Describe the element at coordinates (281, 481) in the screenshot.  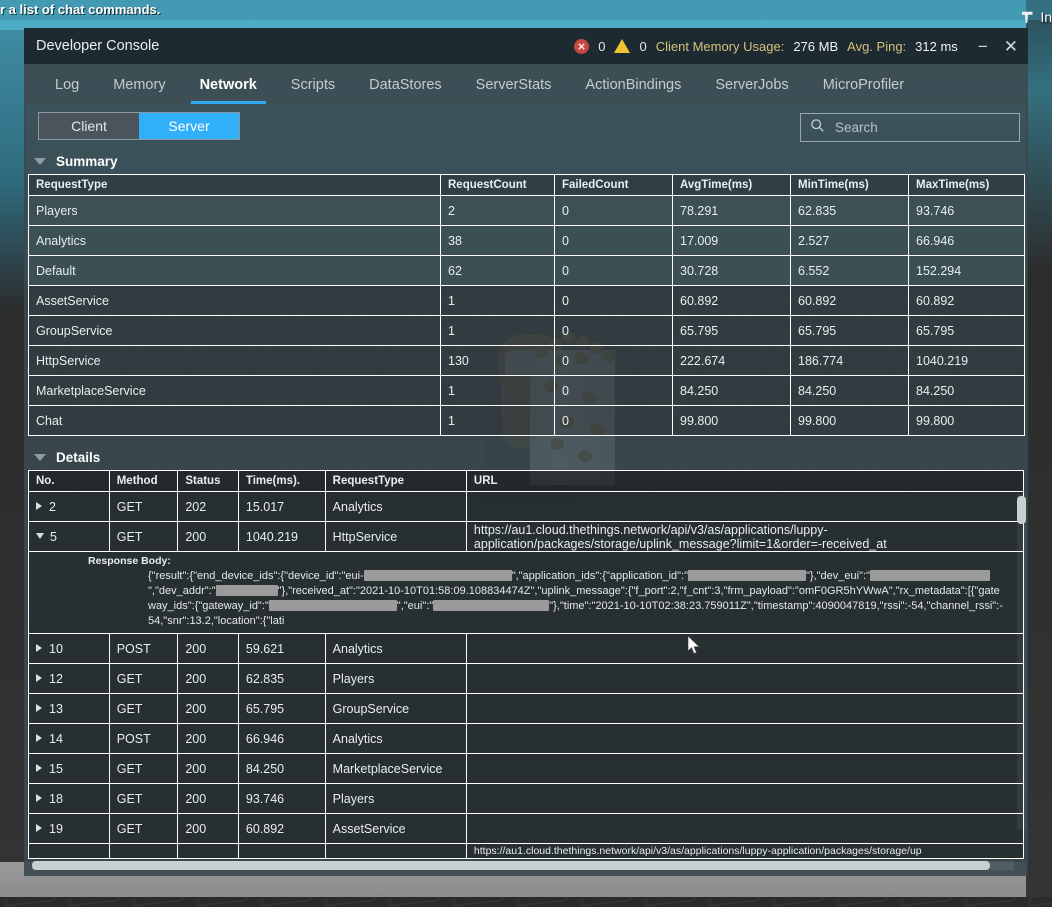
I see `details-col-header: Time(ms).` at that location.